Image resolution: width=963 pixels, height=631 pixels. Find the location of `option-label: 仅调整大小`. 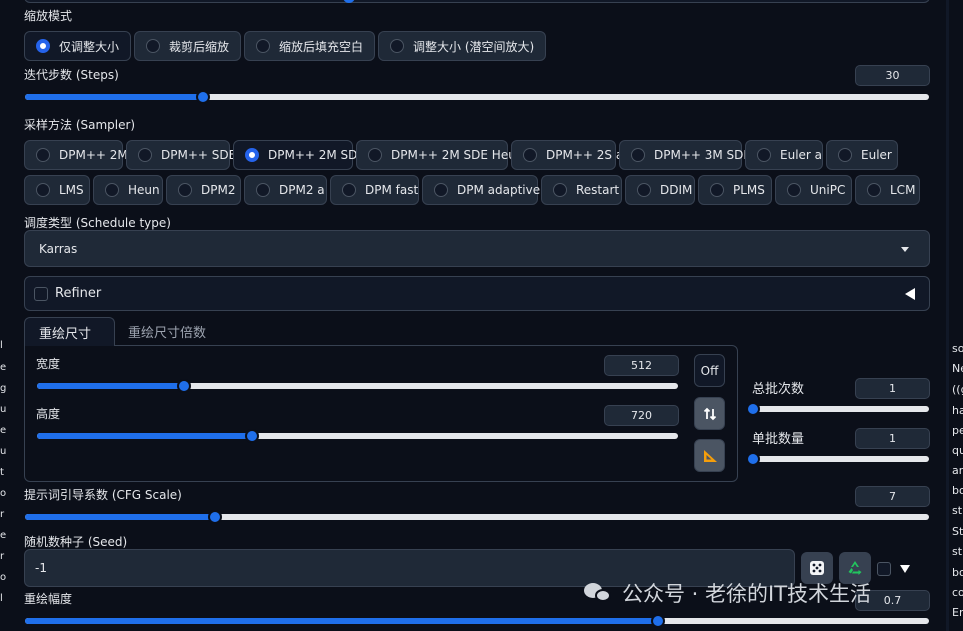

option-label: 仅调整大小 is located at coordinates (89, 46).